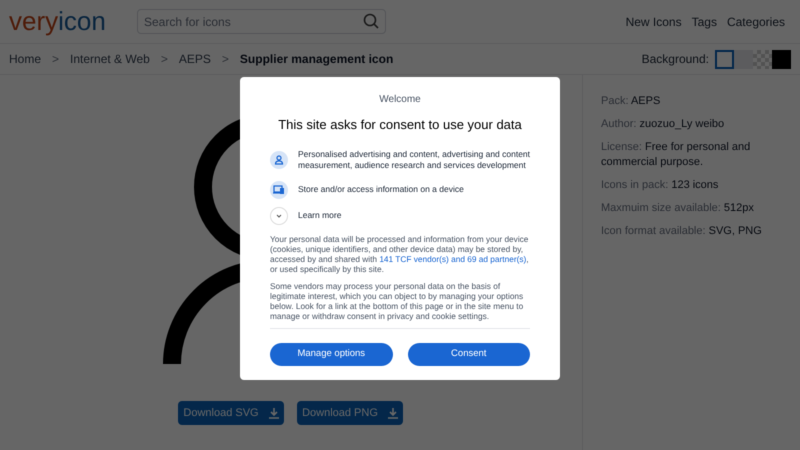 The image size is (800, 450). Describe the element at coordinates (371, 21) in the screenshot. I see `search-icon` at that location.